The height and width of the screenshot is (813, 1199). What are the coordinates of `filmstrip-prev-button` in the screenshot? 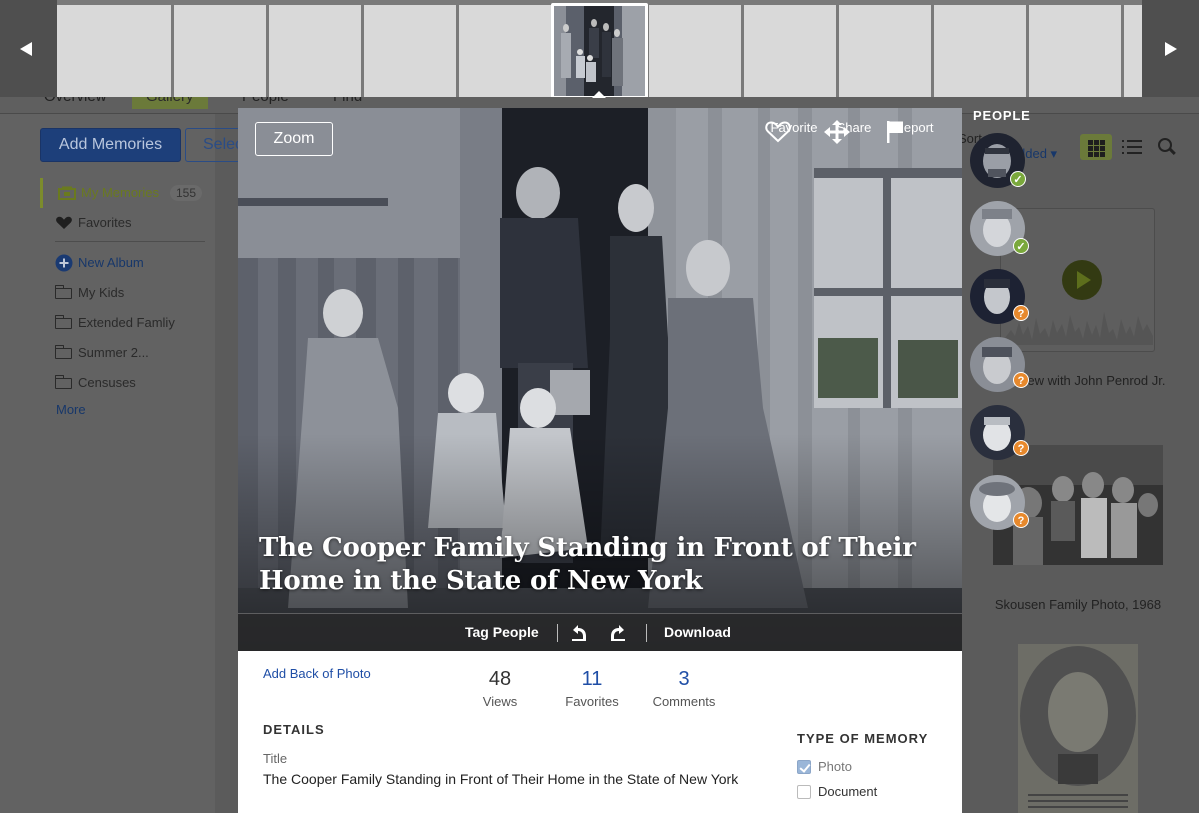 It's located at (28, 48).